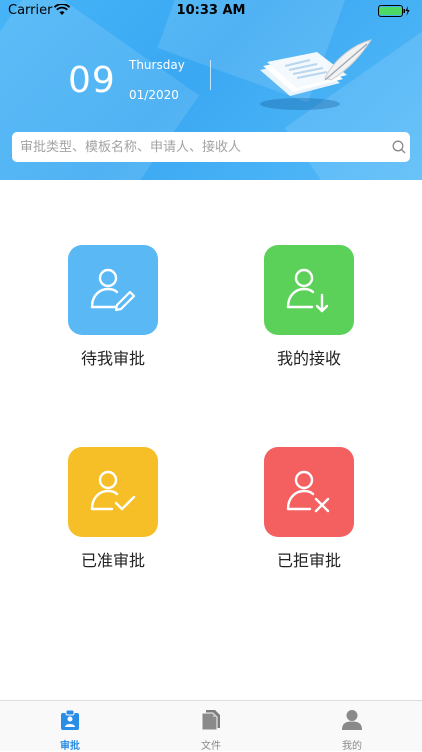 This screenshot has height=752, width=422. I want to click on tab-files: 文件, so click(211, 726).